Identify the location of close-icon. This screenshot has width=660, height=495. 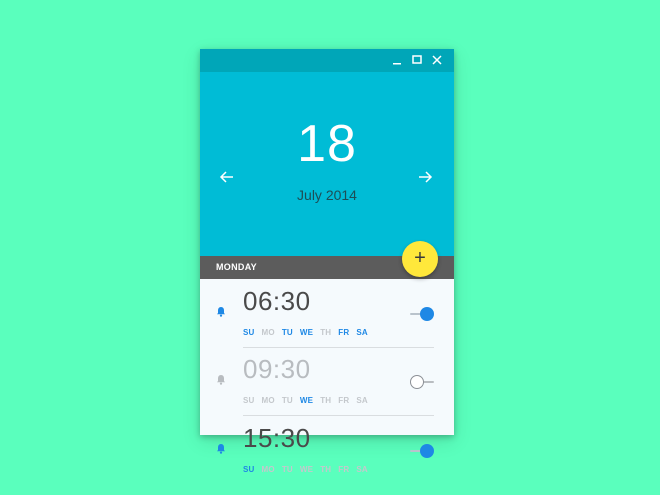
(437, 60).